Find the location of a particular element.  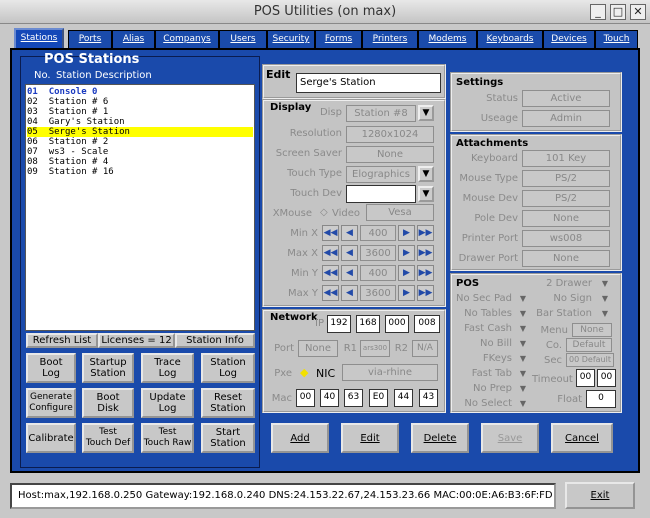

r2-field: N/A is located at coordinates (425, 348).